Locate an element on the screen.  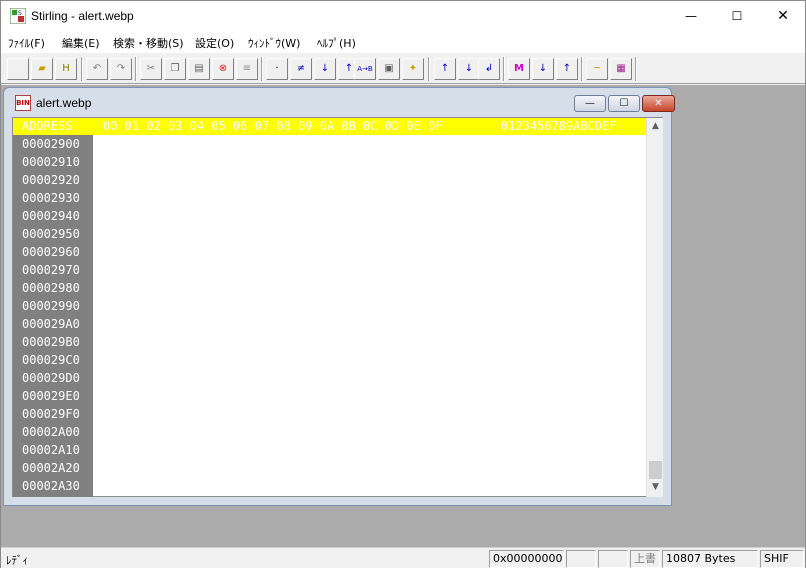
undo-icon: ↶ is located at coordinates (97, 68).